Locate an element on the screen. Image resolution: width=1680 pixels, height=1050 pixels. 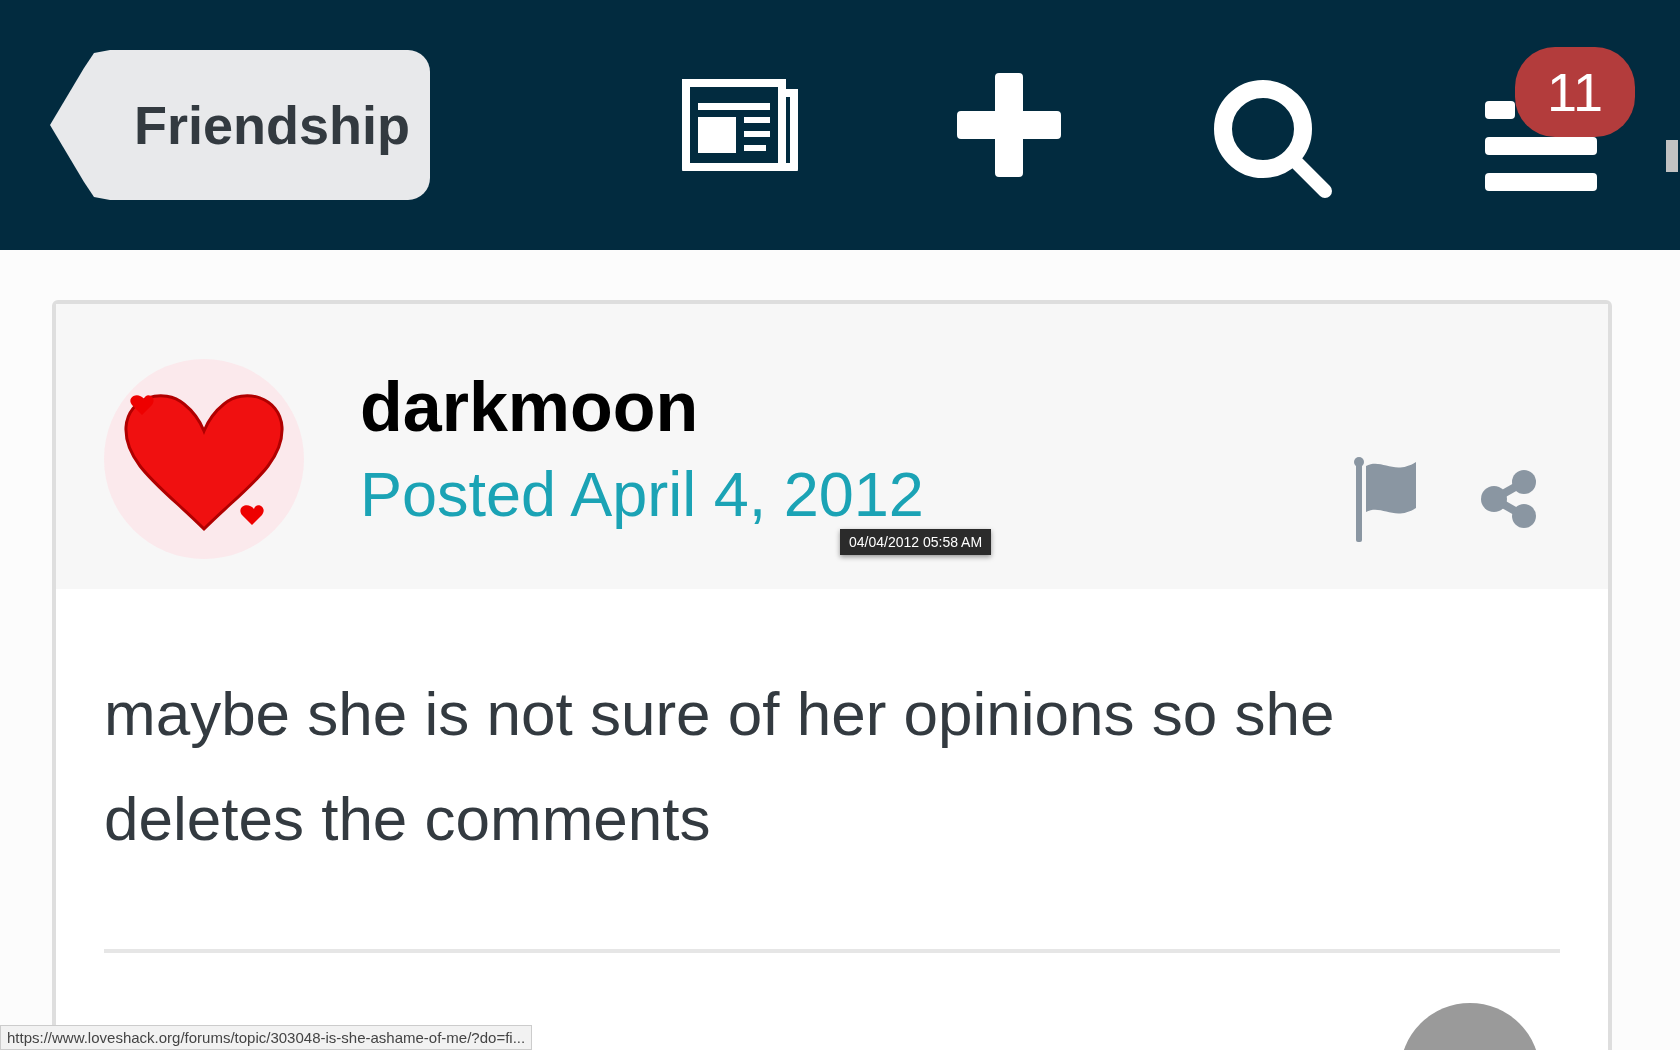
search-icon is located at coordinates (1273, 139).